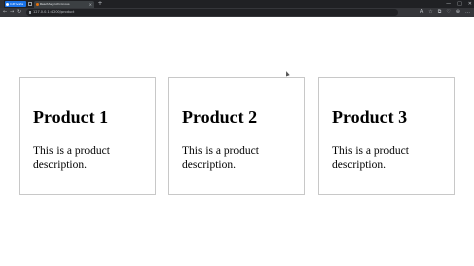 Image resolution: width=474 pixels, height=266 pixels. Describe the element at coordinates (71, 117) in the screenshot. I see `product-title: Product 1` at that location.